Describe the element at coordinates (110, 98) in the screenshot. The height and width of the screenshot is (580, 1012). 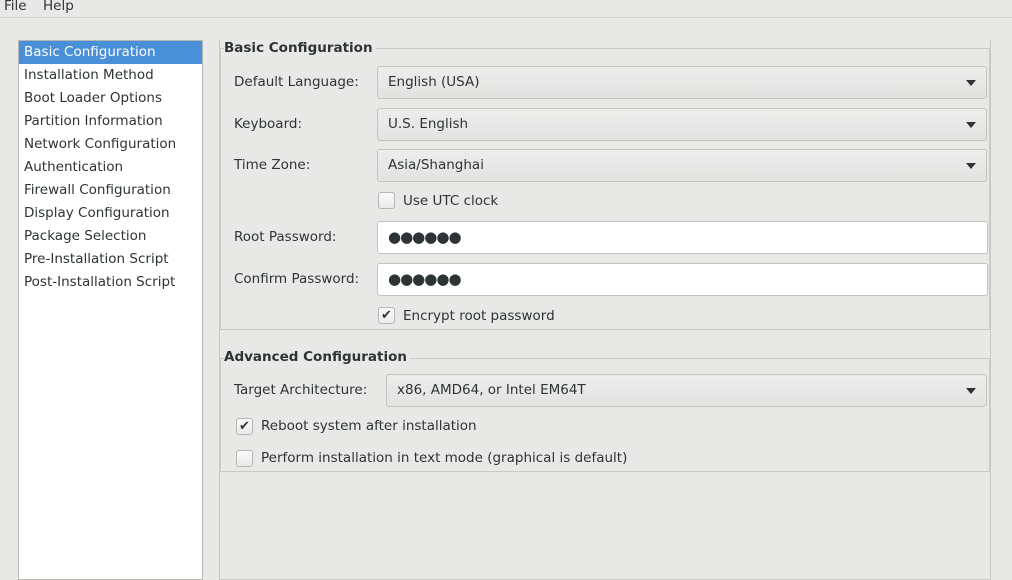
I see `sidebar-item-boot-loader-options: Boot Loader Options` at that location.